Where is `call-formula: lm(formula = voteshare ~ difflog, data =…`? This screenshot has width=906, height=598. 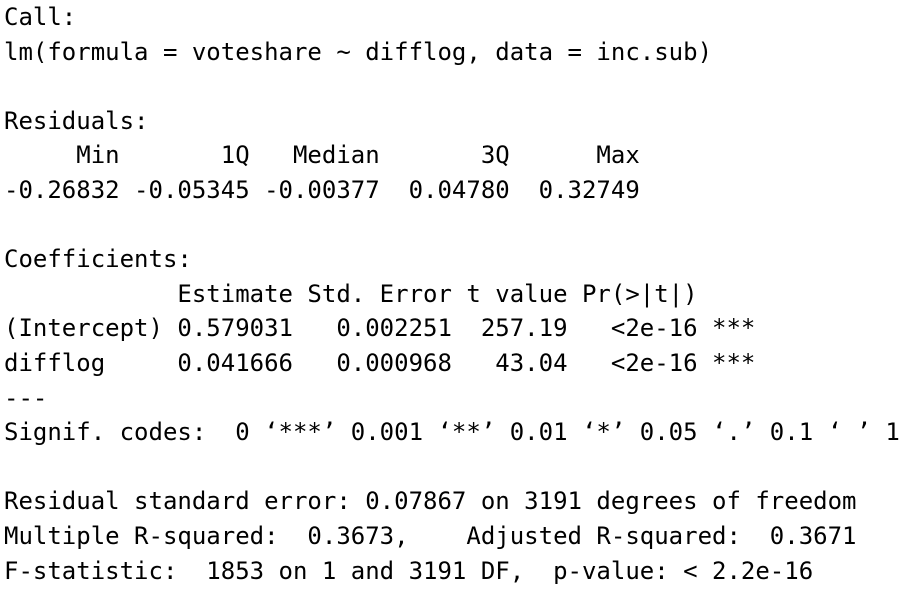 call-formula: lm(formula = voteshare ~ difflog, data =… is located at coordinates (358, 51).